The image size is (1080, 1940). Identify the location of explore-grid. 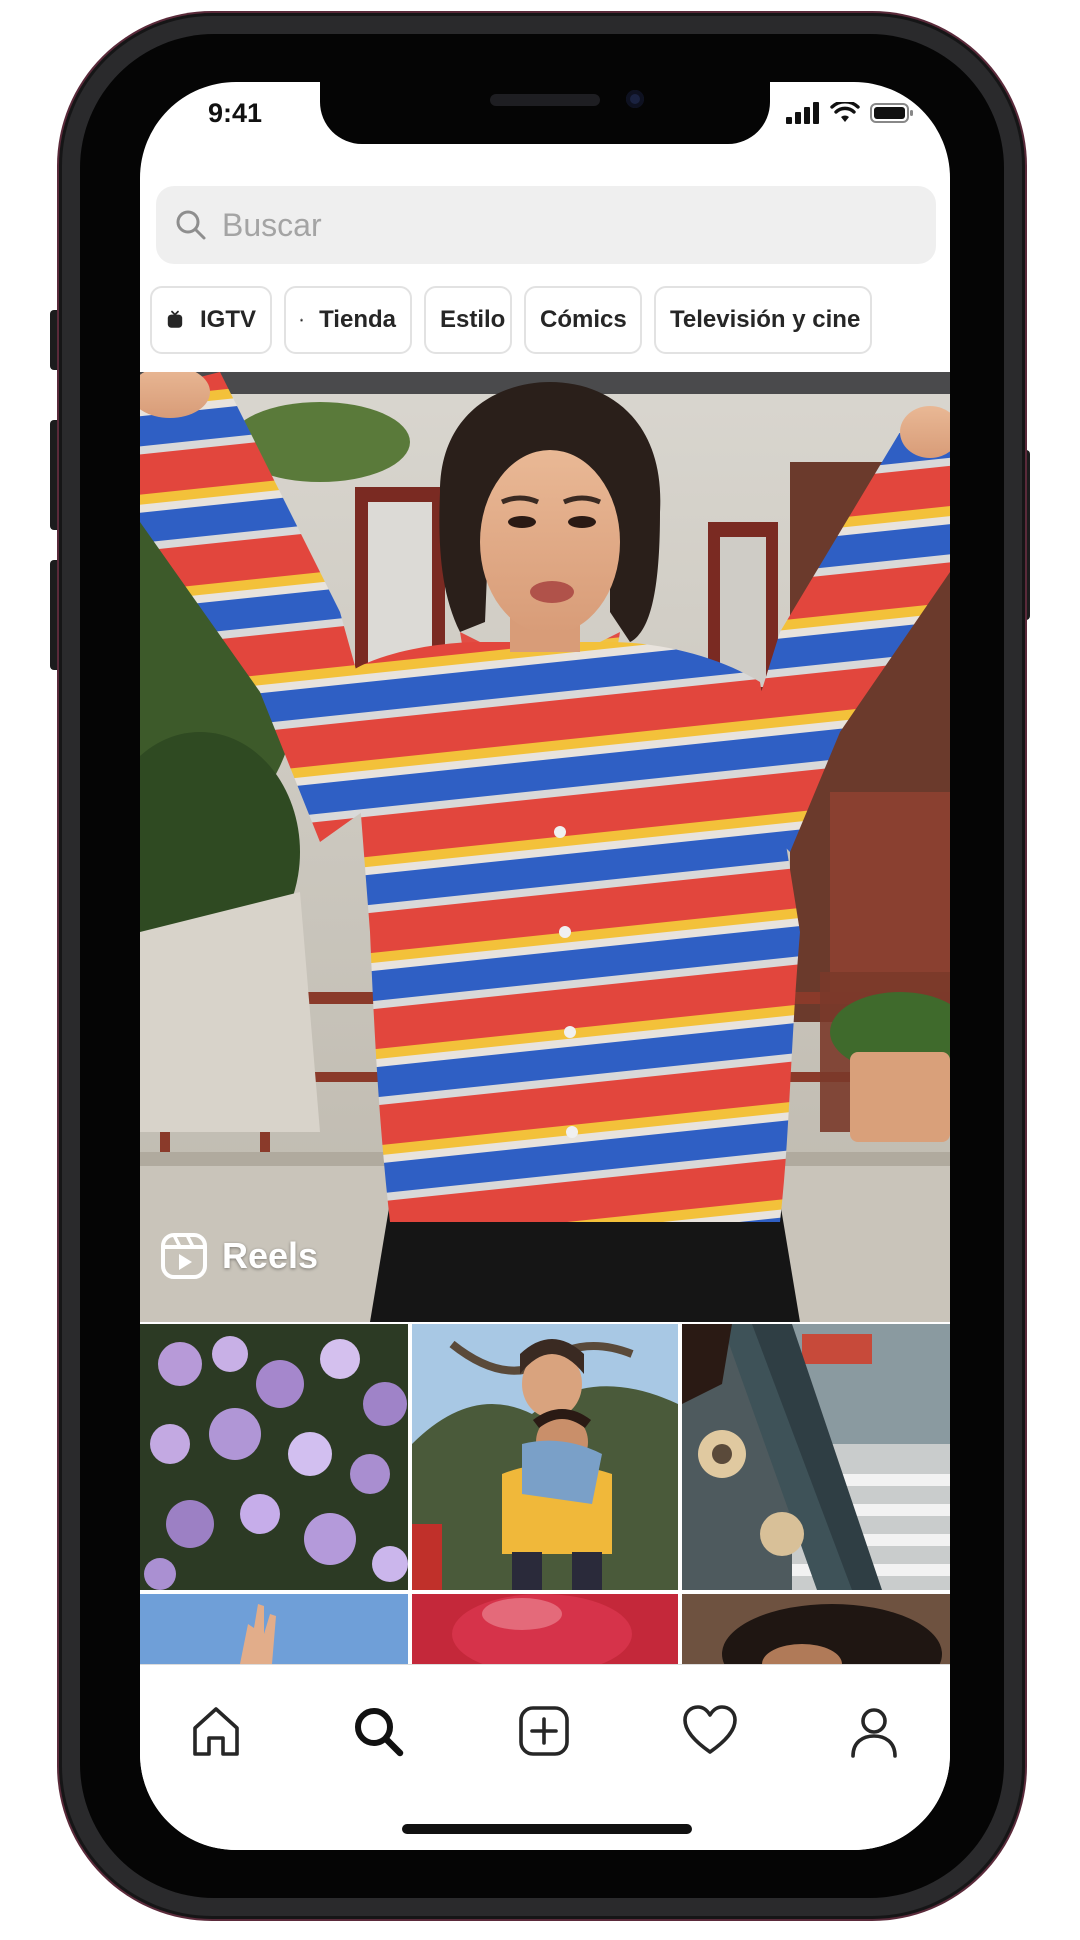
(545, 1494).